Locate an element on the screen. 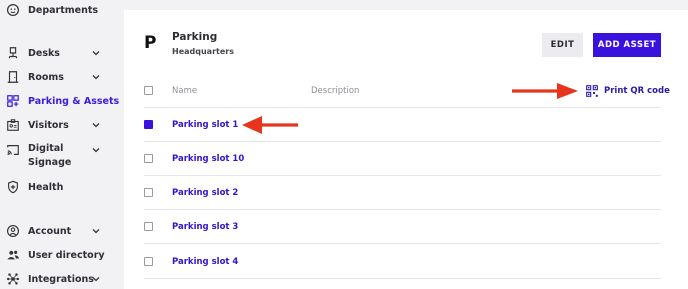  page-subtitle: Headquarters is located at coordinates (203, 51).